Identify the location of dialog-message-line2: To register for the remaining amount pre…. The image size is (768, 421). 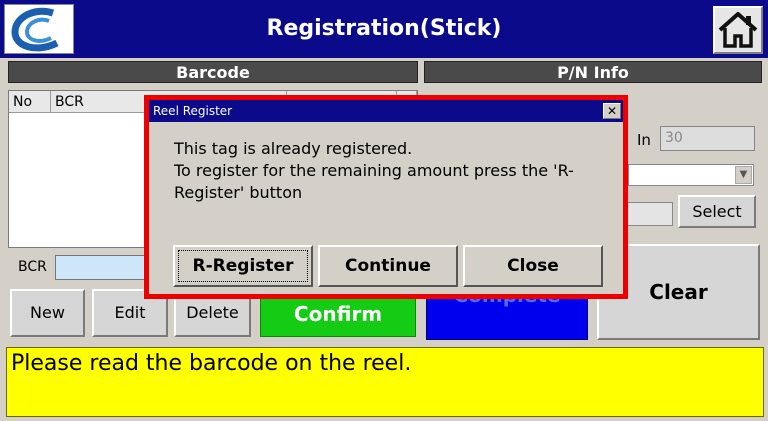
(374, 181).